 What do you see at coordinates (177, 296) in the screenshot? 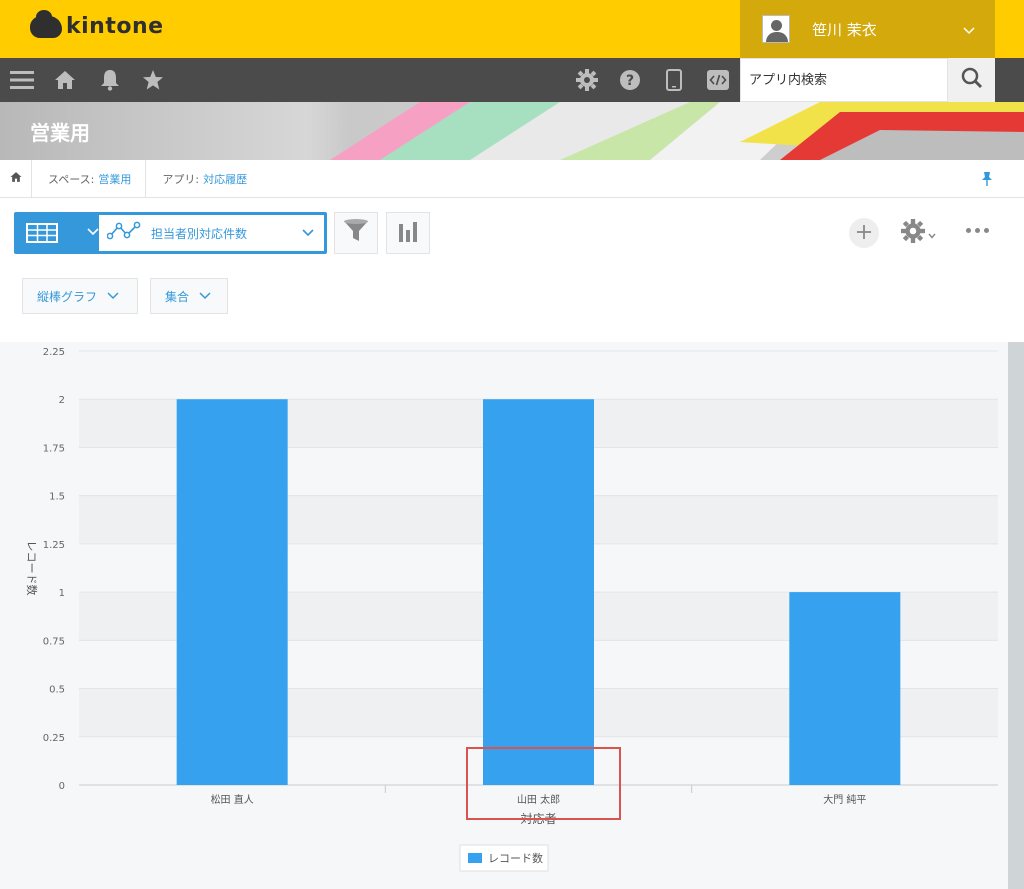
I see `aggregation-label: 集合` at bounding box center [177, 296].